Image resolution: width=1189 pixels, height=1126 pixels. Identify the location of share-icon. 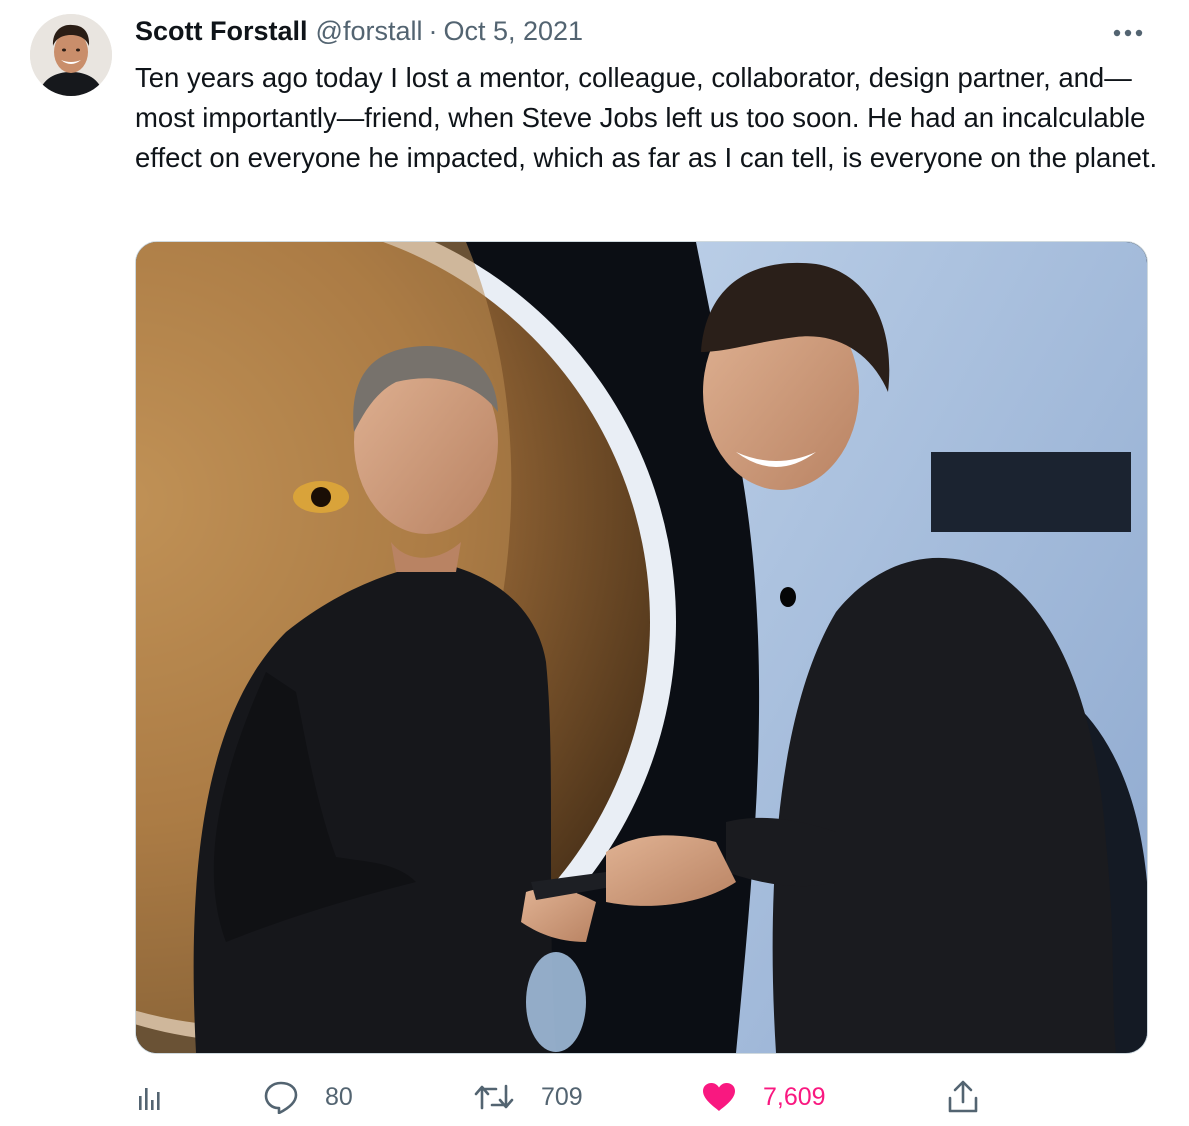
(963, 1096).